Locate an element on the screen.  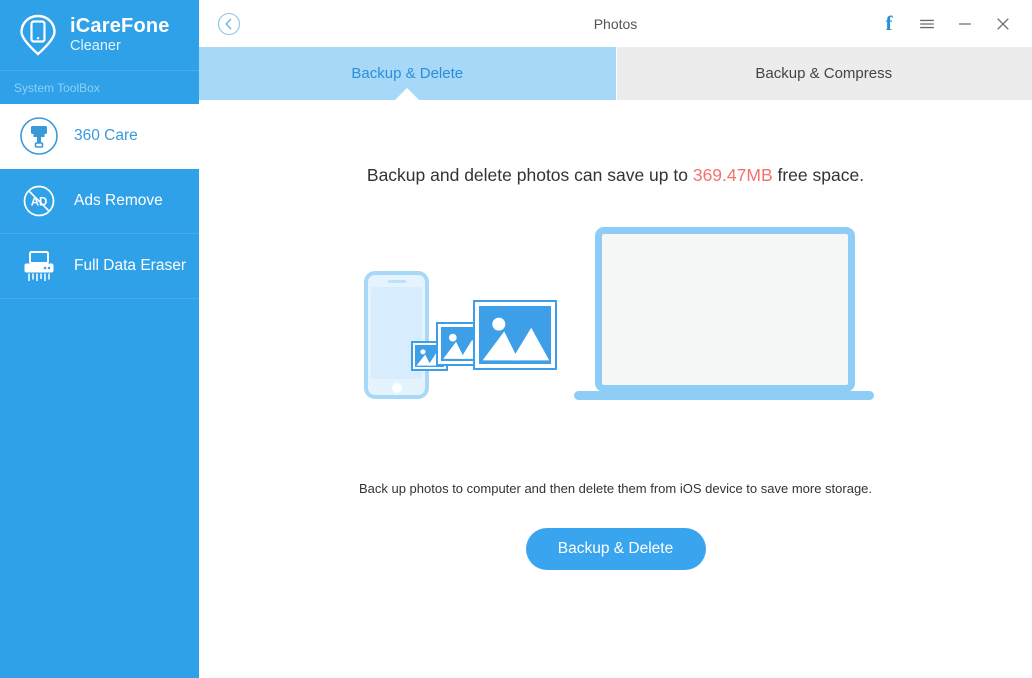
sidebar-item-ads-remove: AD Ads Remove is located at coordinates (99, 201).